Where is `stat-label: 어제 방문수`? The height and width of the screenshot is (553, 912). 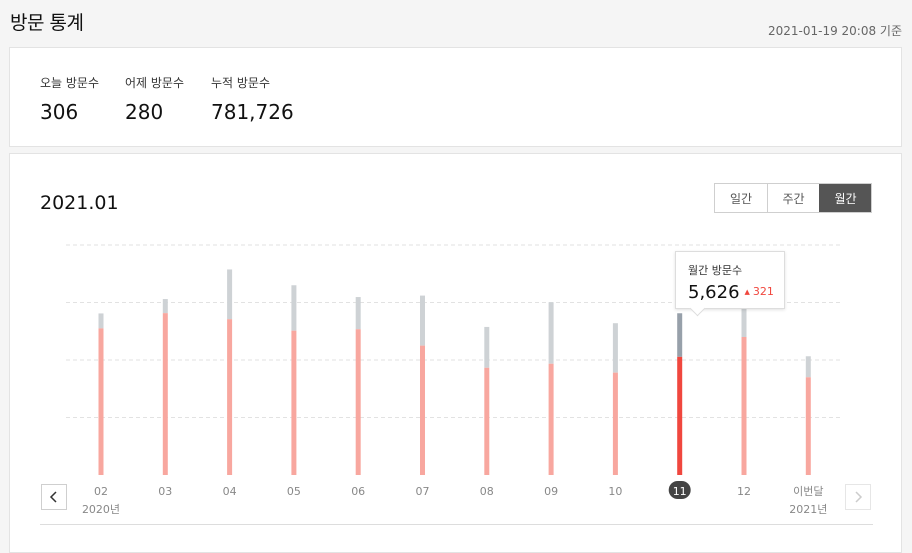 stat-label: 어제 방문수 is located at coordinates (155, 83).